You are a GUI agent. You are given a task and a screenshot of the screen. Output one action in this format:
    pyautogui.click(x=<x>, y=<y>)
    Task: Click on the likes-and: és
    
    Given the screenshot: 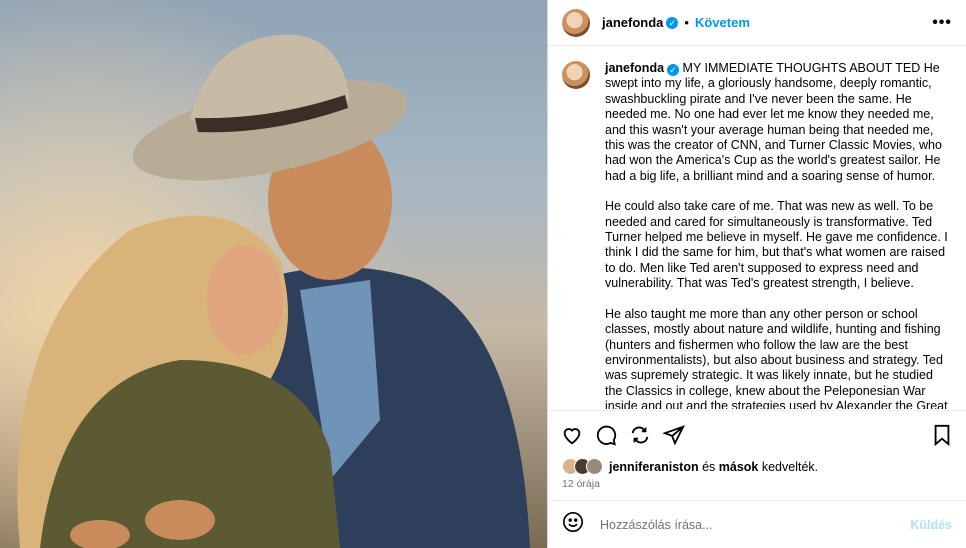 What is the action you would take?
    pyautogui.click(x=709, y=466)
    